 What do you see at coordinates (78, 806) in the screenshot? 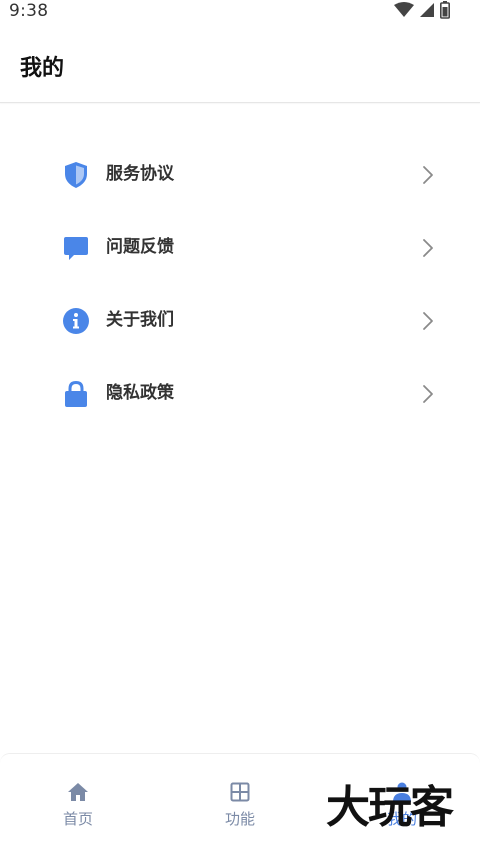
I see `tab-home: 首页` at bounding box center [78, 806].